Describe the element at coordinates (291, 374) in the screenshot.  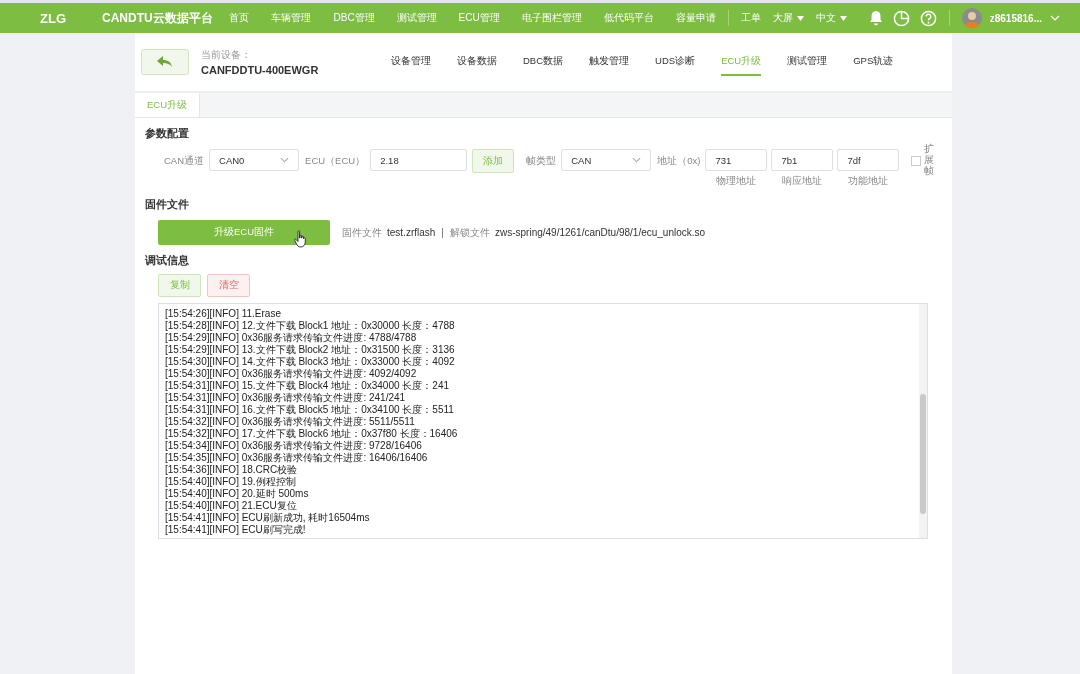
I see `log-line: [15:54:30][INFO] 0x36服务请求传输文件进度: 4092/4092` at that location.